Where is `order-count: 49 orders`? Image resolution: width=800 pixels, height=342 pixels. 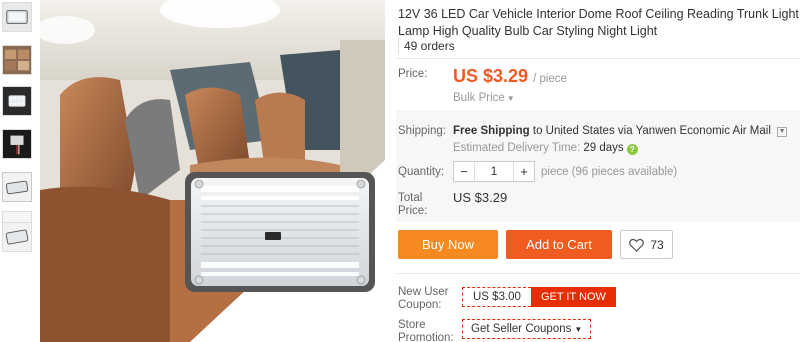 order-count: 49 orders is located at coordinates (426, 46).